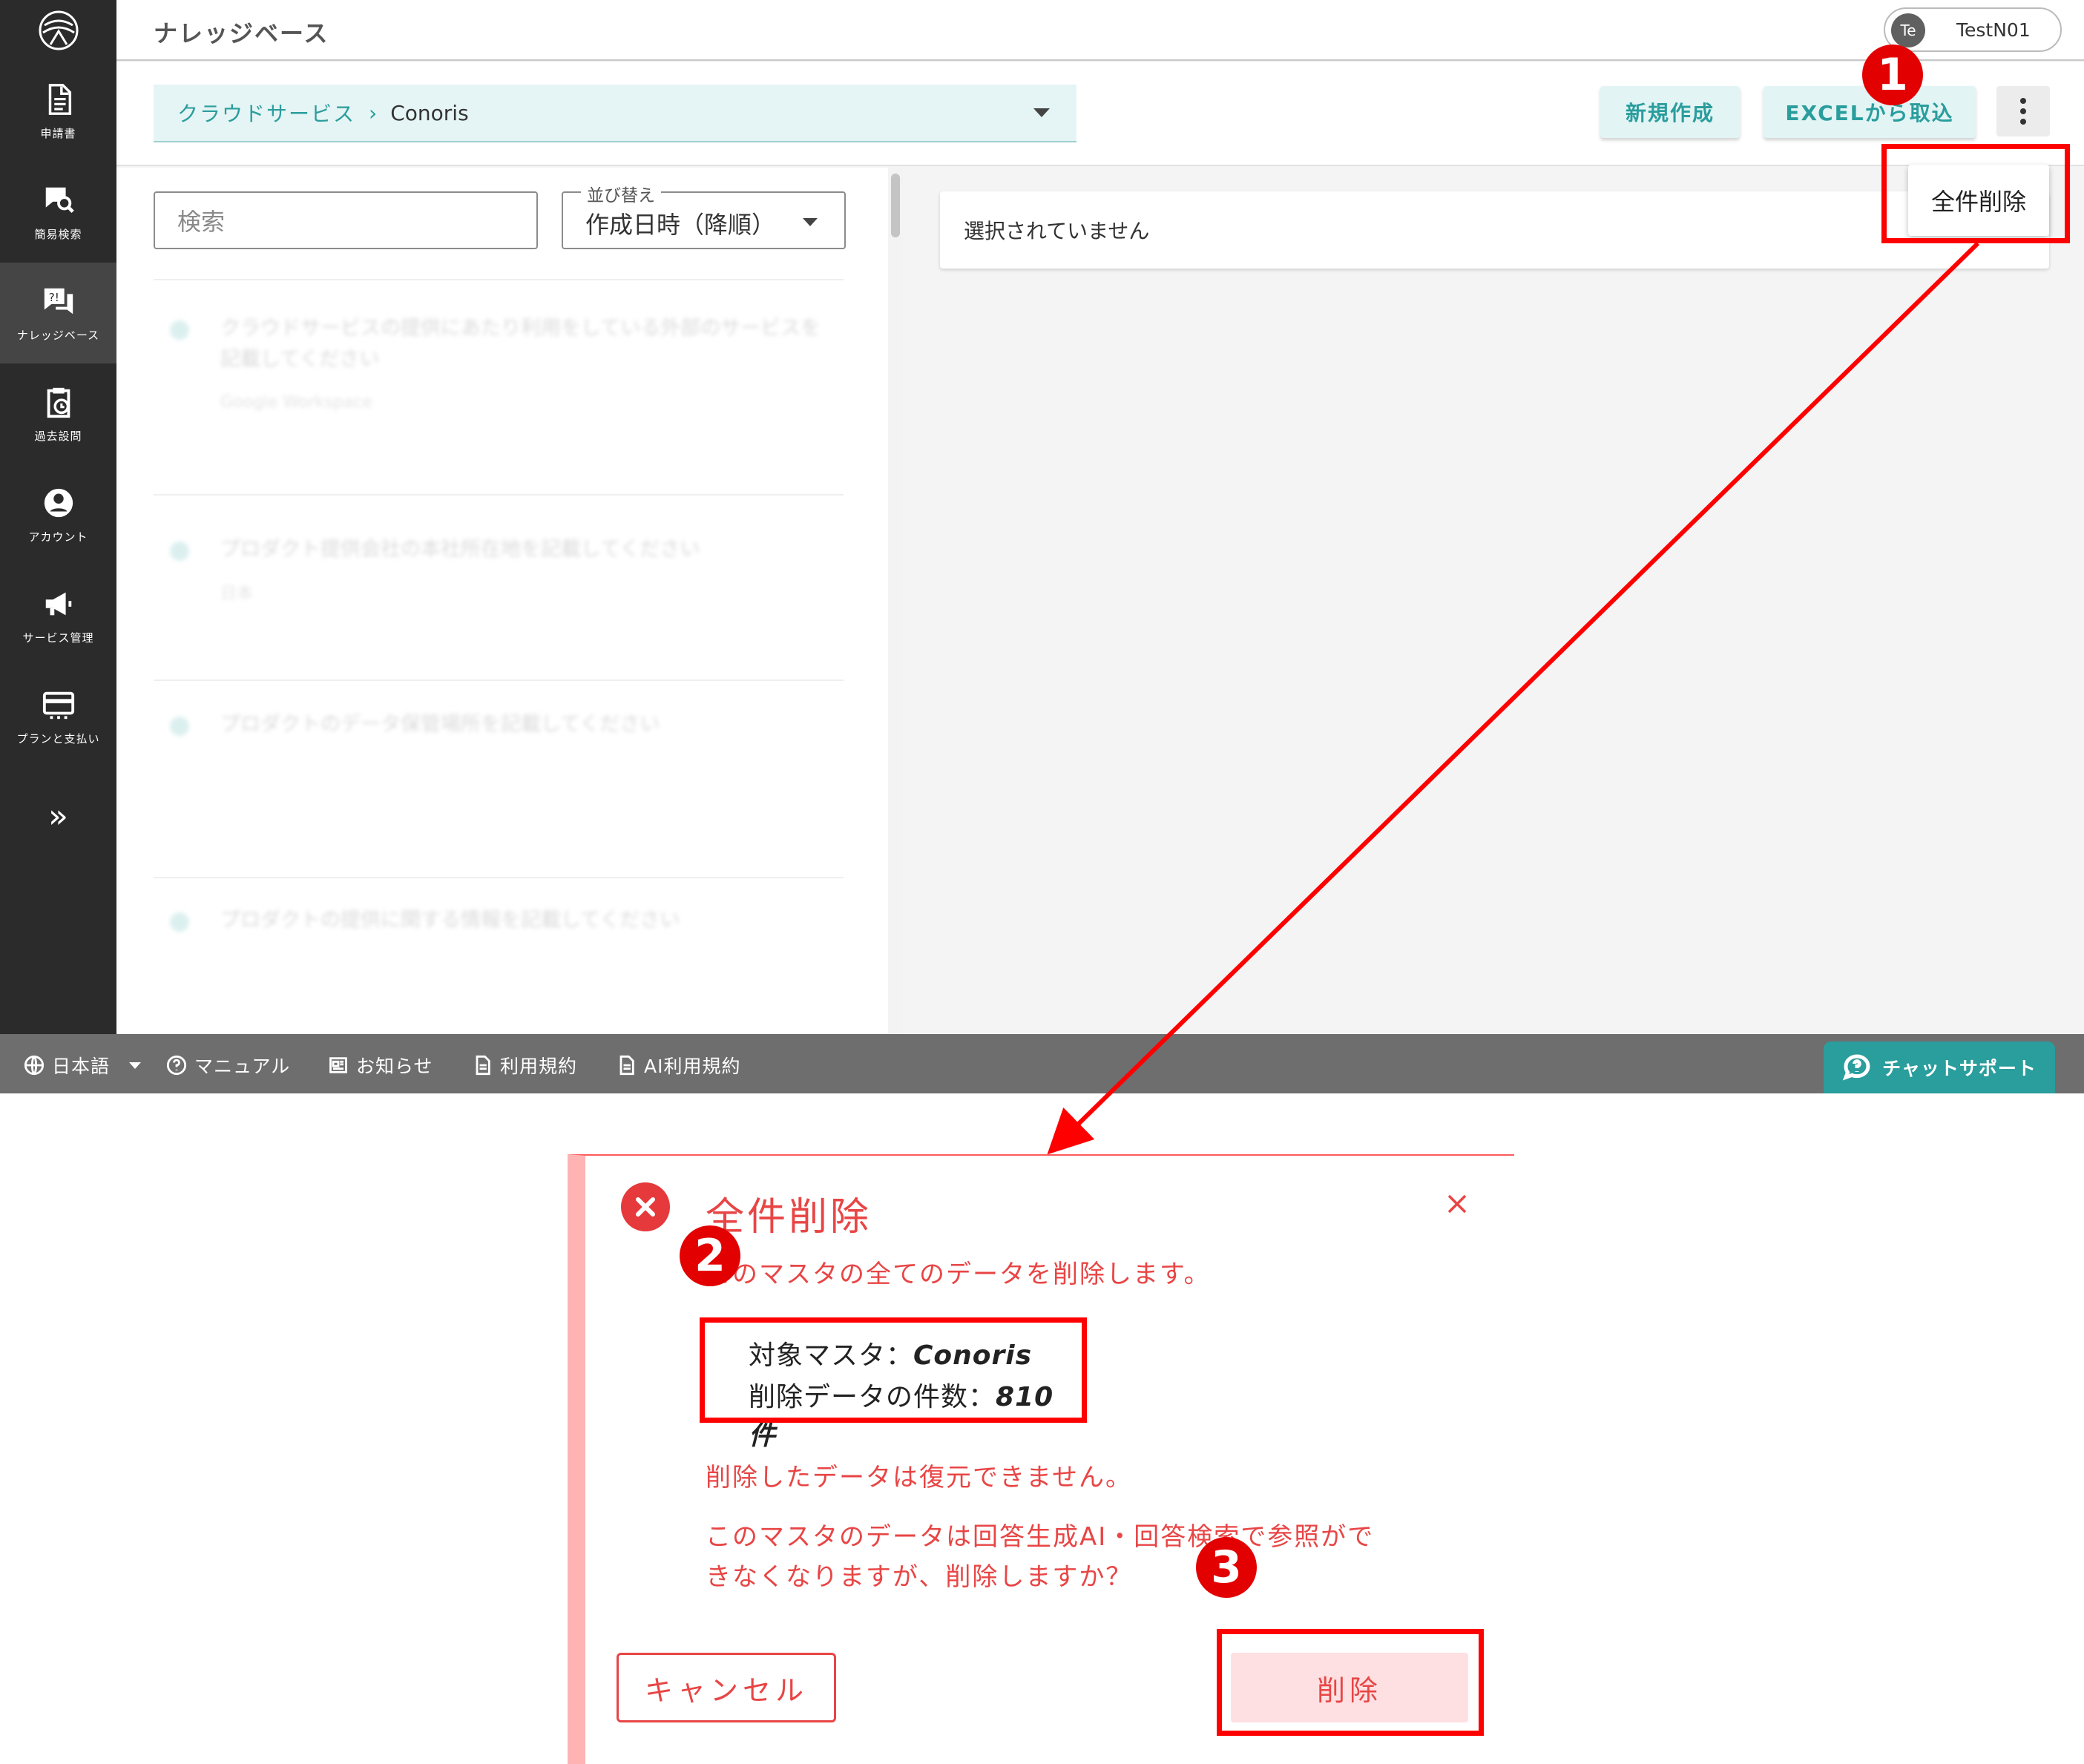  Describe the element at coordinates (440, 724) in the screenshot. I see `list-item-question: プロダクトのデータ保管場所を記載してください` at that location.